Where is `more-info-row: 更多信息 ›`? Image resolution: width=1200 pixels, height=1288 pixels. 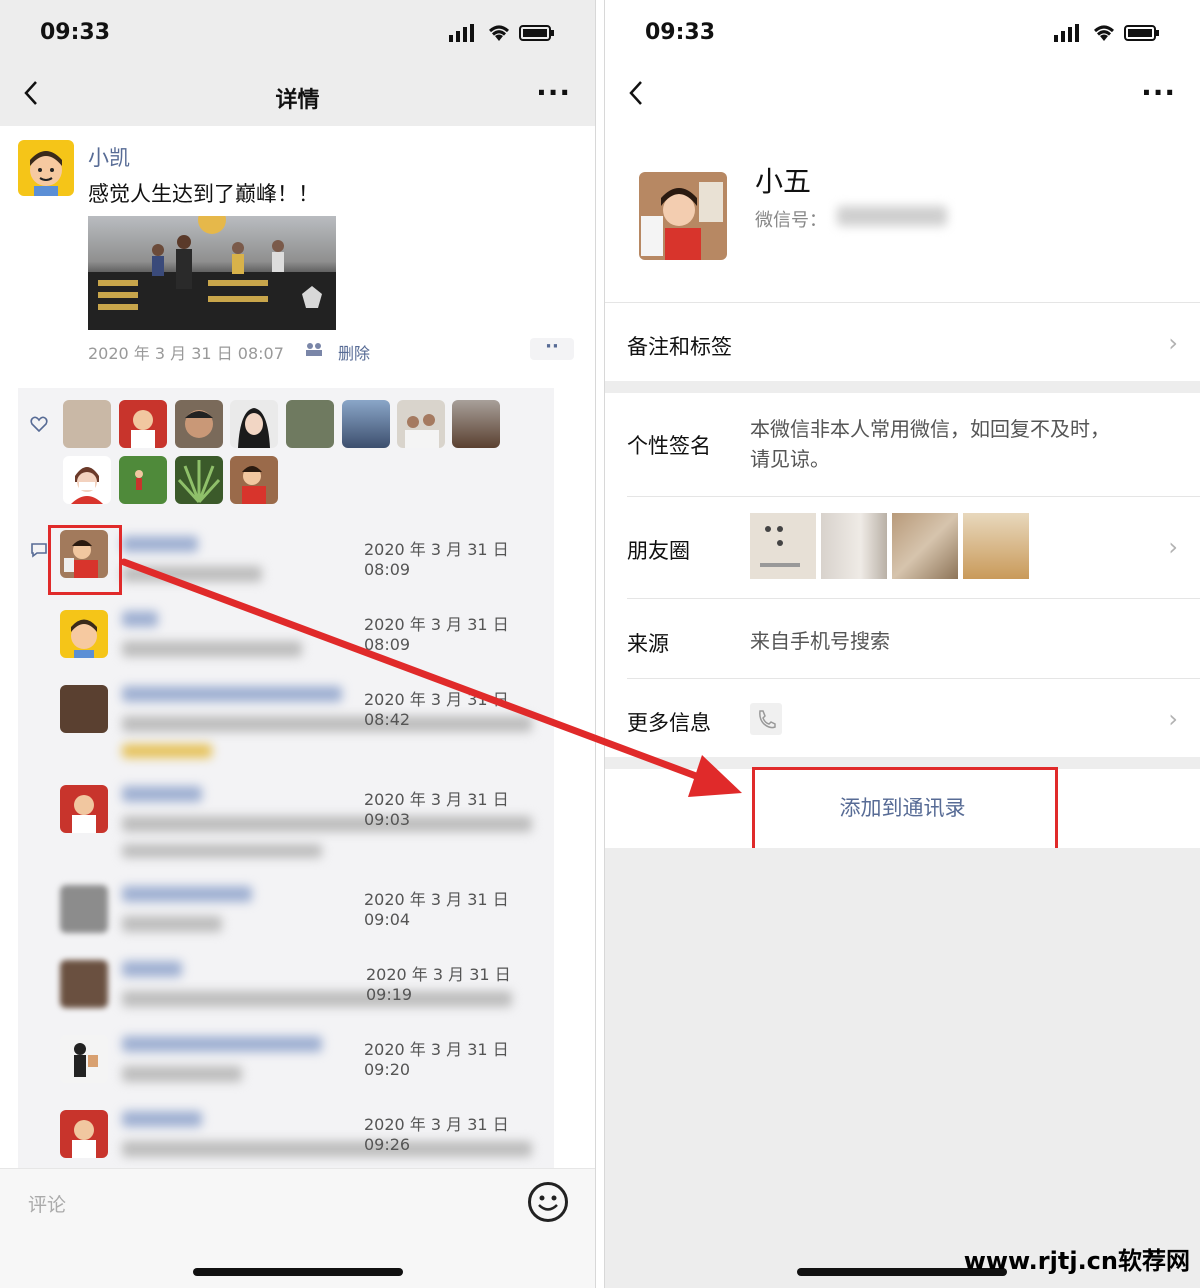 more-info-row: 更多信息 › is located at coordinates (902, 718).